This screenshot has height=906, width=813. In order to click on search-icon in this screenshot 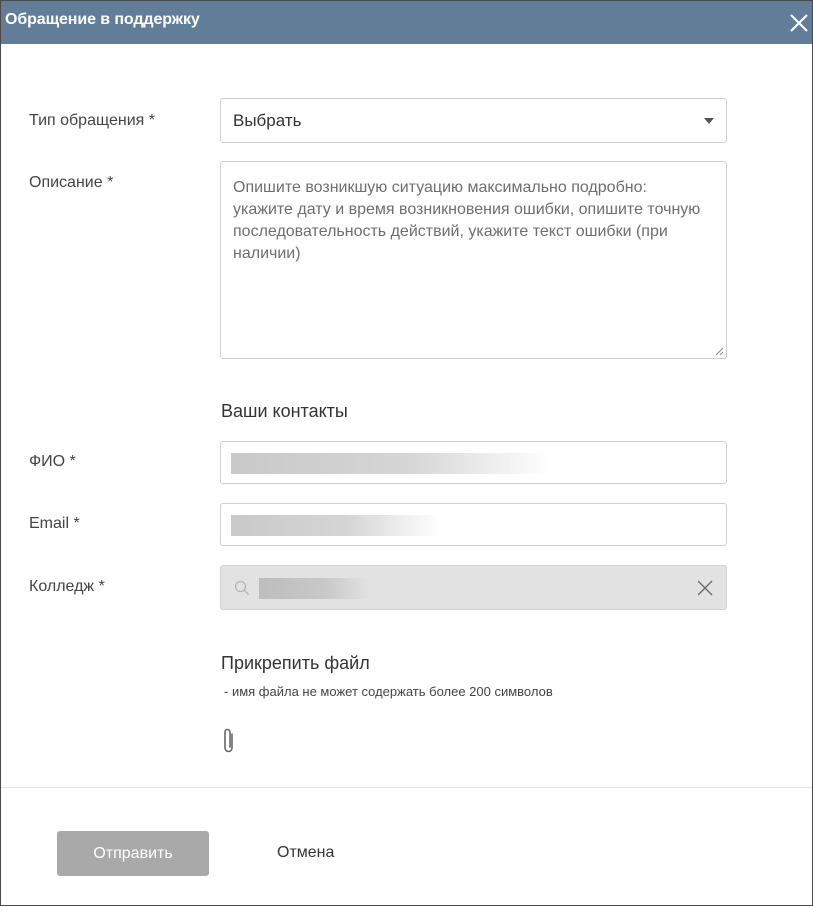, I will do `click(241, 587)`.